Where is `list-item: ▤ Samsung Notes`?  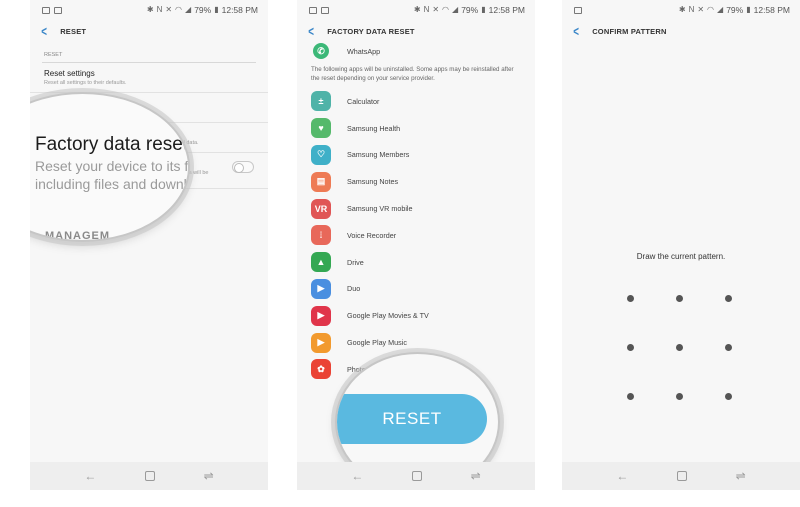 list-item: ▤ Samsung Notes is located at coordinates (416, 181).